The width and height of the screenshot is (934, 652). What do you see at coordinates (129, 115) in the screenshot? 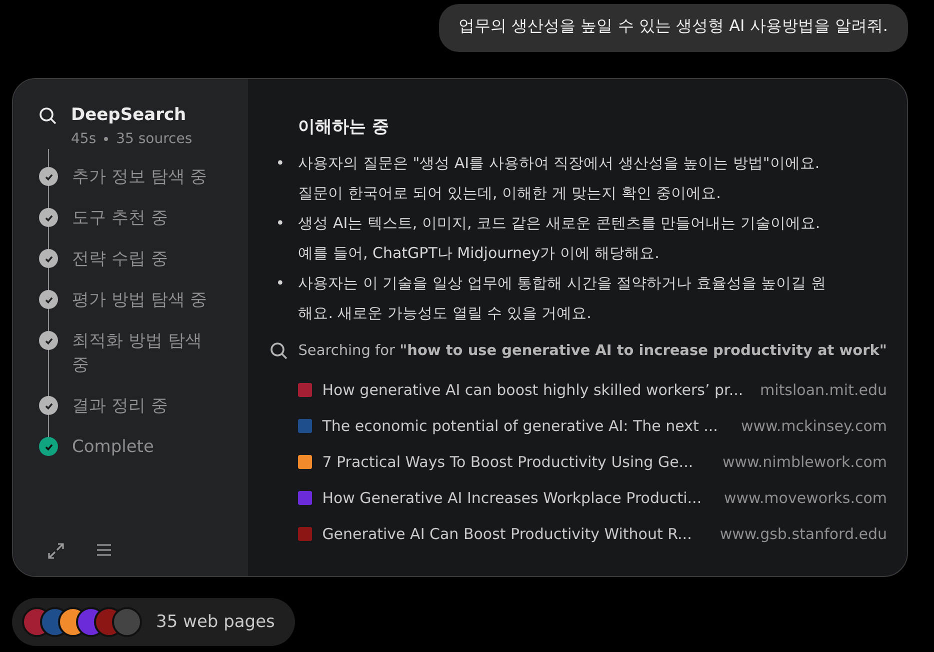
I see `deepsearch-title: DeepSearch` at bounding box center [129, 115].